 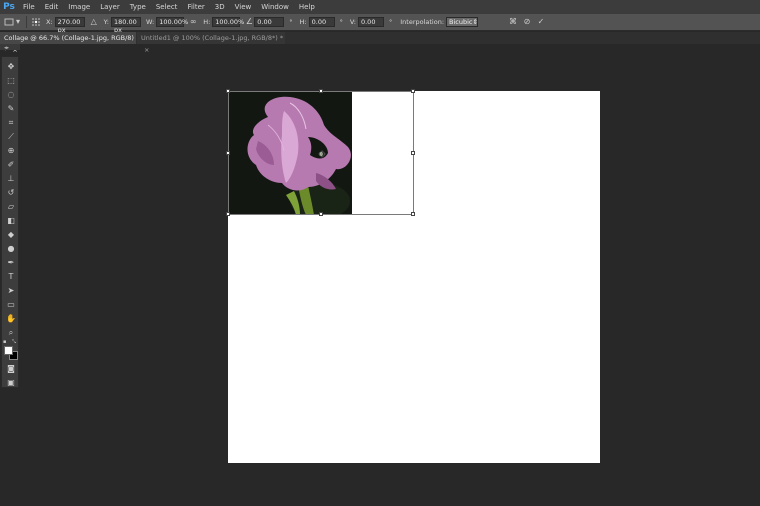 I want to click on transform-handle-bottom-left, so click(x=228, y=214).